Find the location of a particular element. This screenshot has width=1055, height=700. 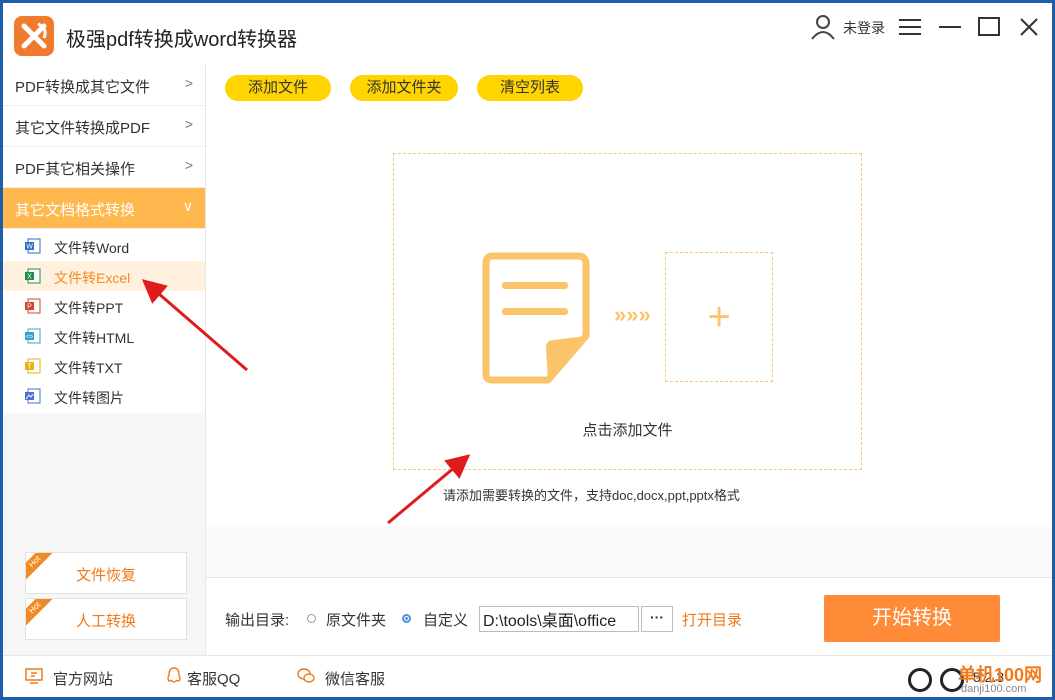

add-placeholder-box: + is located at coordinates (719, 317).